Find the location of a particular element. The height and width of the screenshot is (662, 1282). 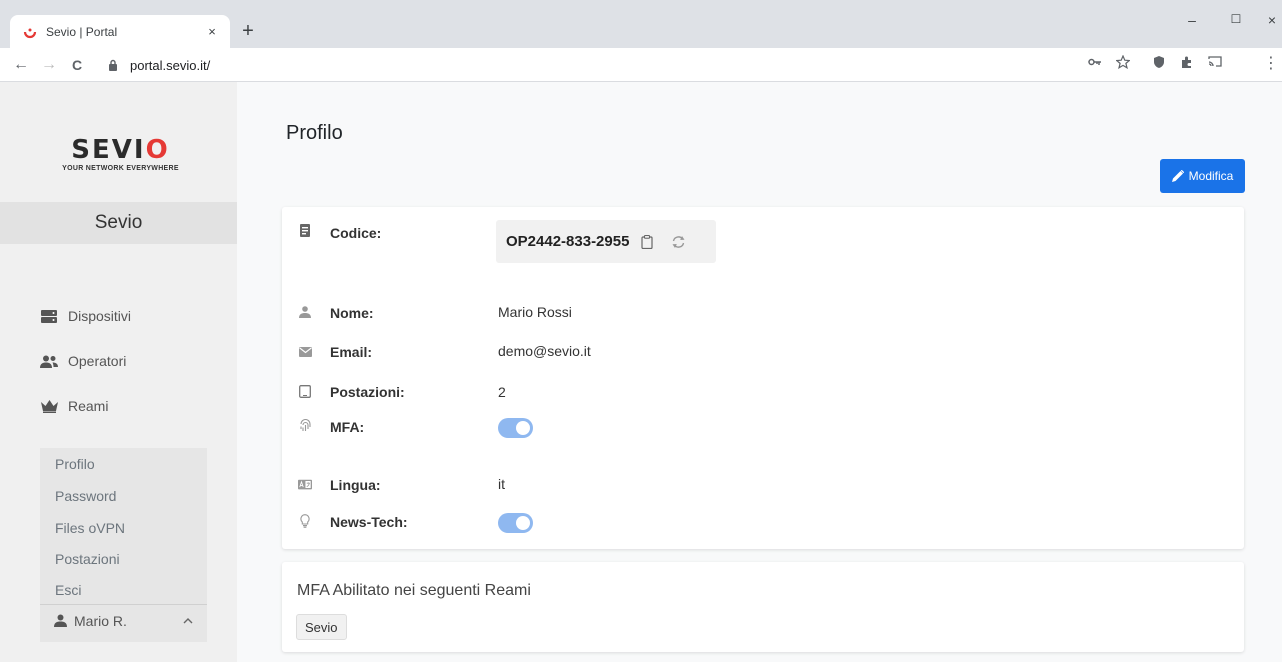

url-text: portal.sevio.it/ is located at coordinates (170, 65).